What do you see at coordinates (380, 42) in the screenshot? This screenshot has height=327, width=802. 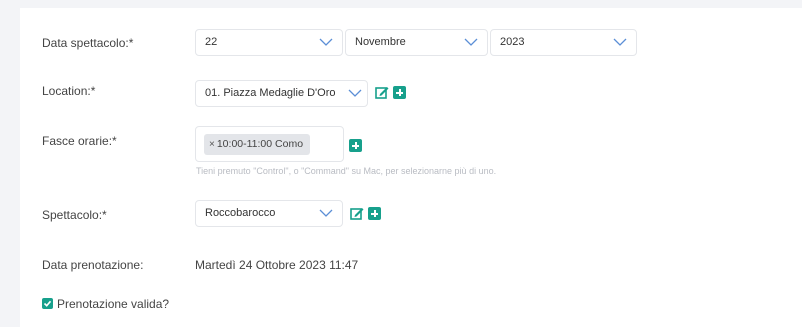 I see `month-value: Novembre` at bounding box center [380, 42].